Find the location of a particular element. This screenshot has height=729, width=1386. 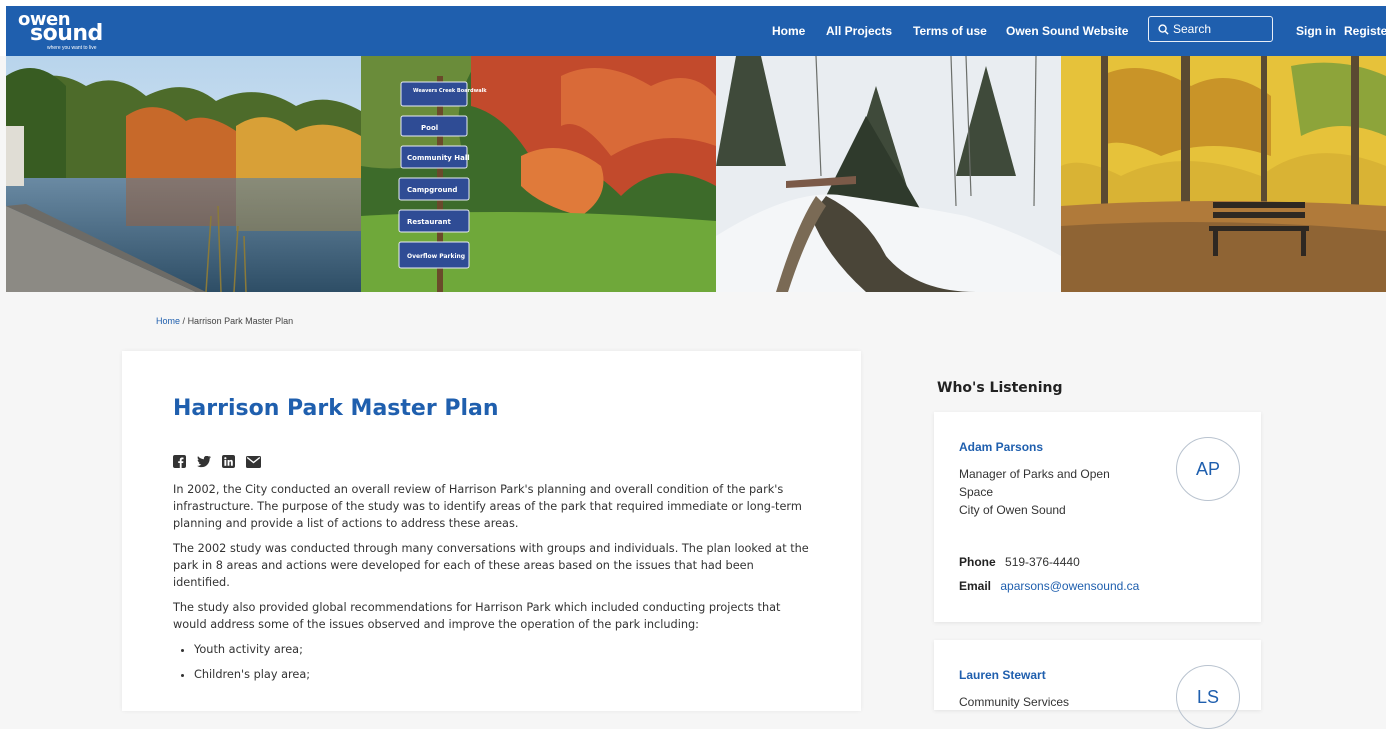

logo-tagline: where you want to live is located at coordinates (72, 48).